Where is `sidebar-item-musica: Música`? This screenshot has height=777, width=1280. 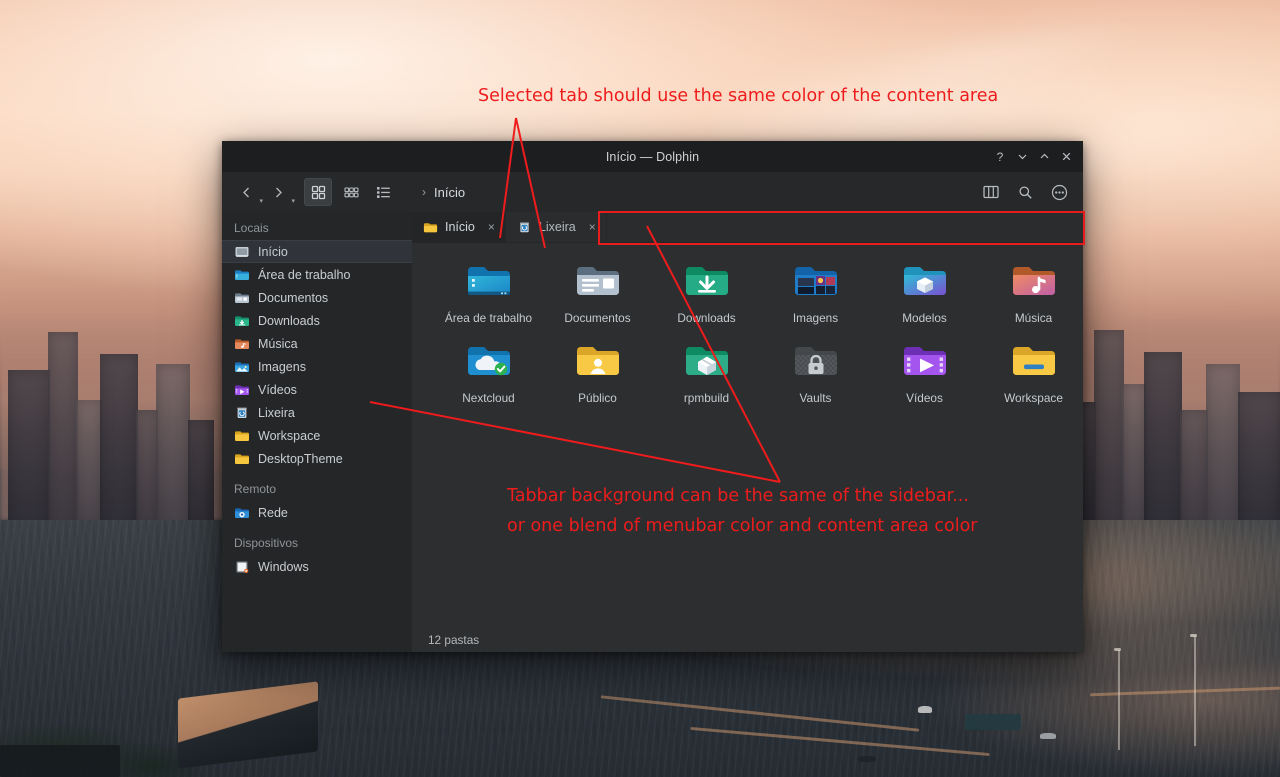 sidebar-item-musica: Música is located at coordinates (317, 343).